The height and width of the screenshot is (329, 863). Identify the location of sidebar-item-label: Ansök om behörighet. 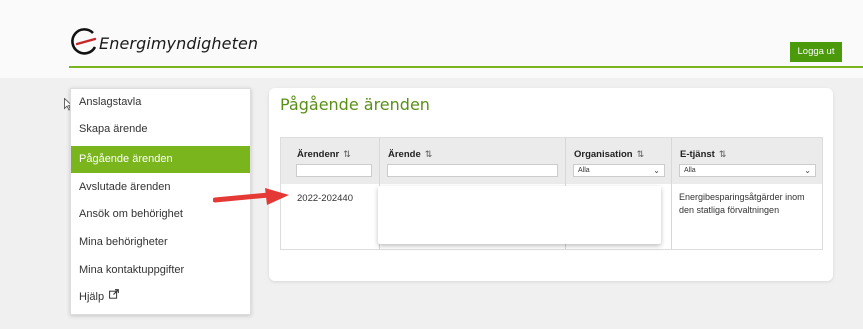
(131, 214).